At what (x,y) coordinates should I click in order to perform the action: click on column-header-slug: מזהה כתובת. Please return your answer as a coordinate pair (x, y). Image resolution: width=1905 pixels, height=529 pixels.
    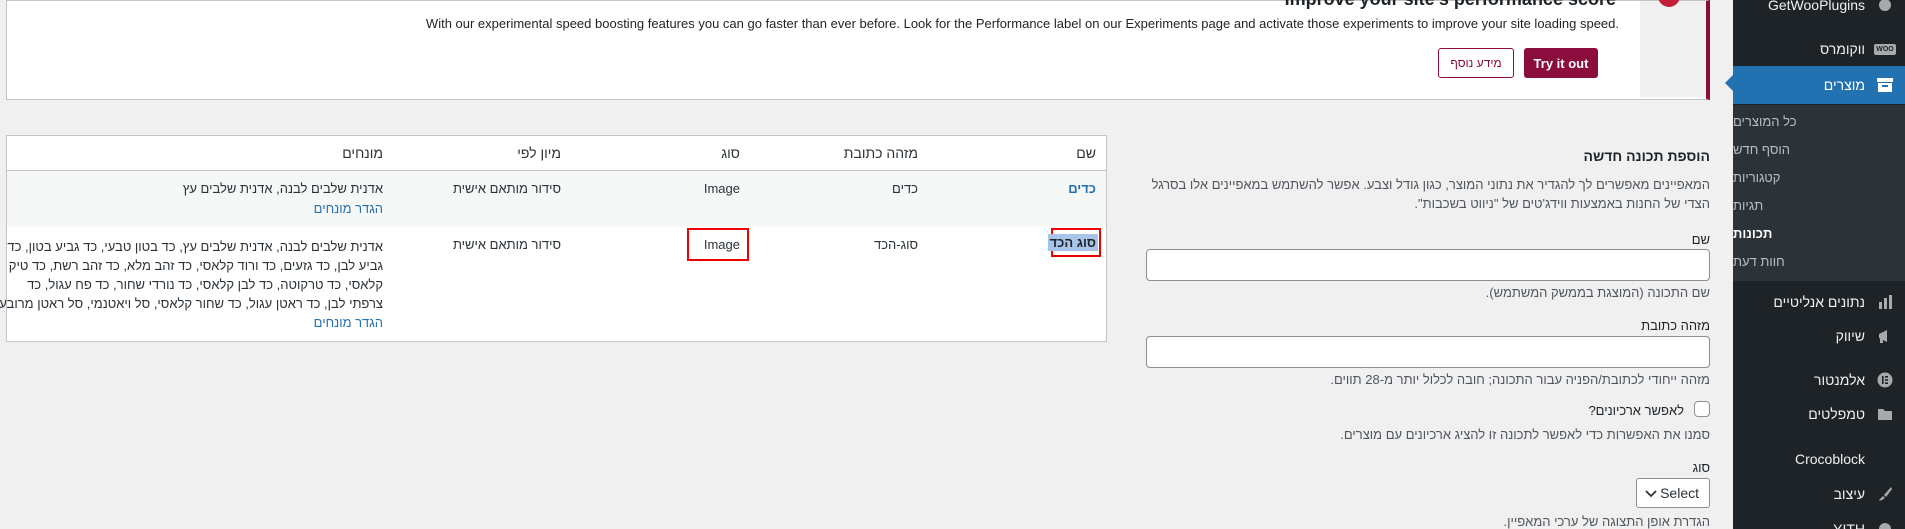
    Looking at the image, I should click on (880, 153).